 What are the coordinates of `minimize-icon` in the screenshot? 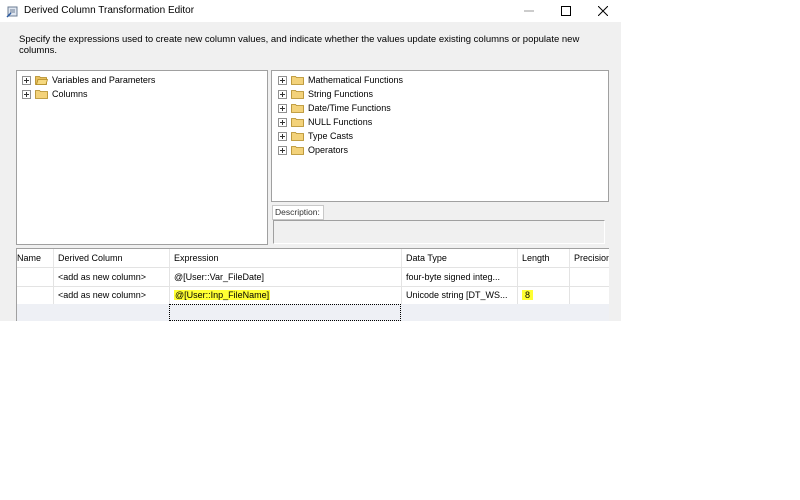 It's located at (528, 11).